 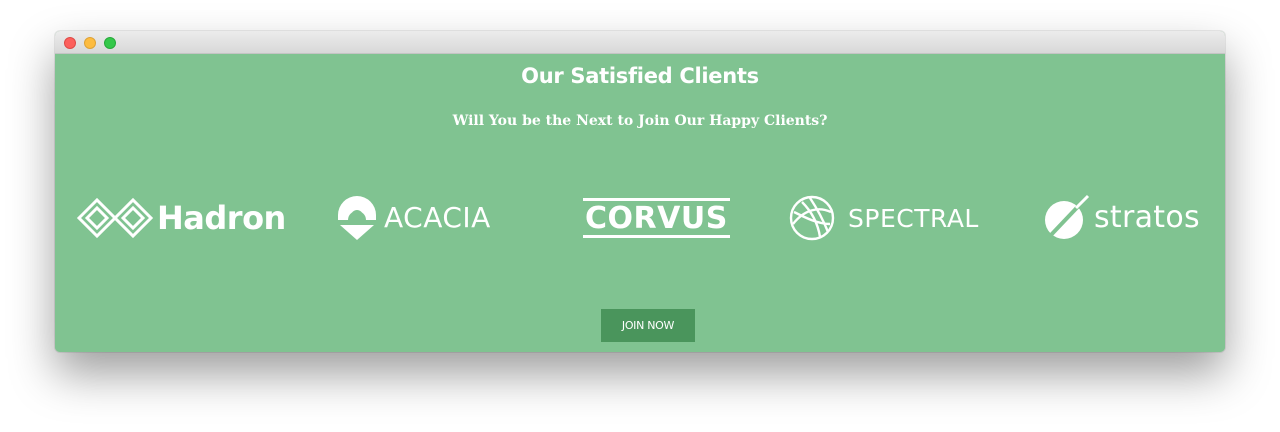 What do you see at coordinates (115, 218) in the screenshot?
I see `hadron-logo-icon` at bounding box center [115, 218].